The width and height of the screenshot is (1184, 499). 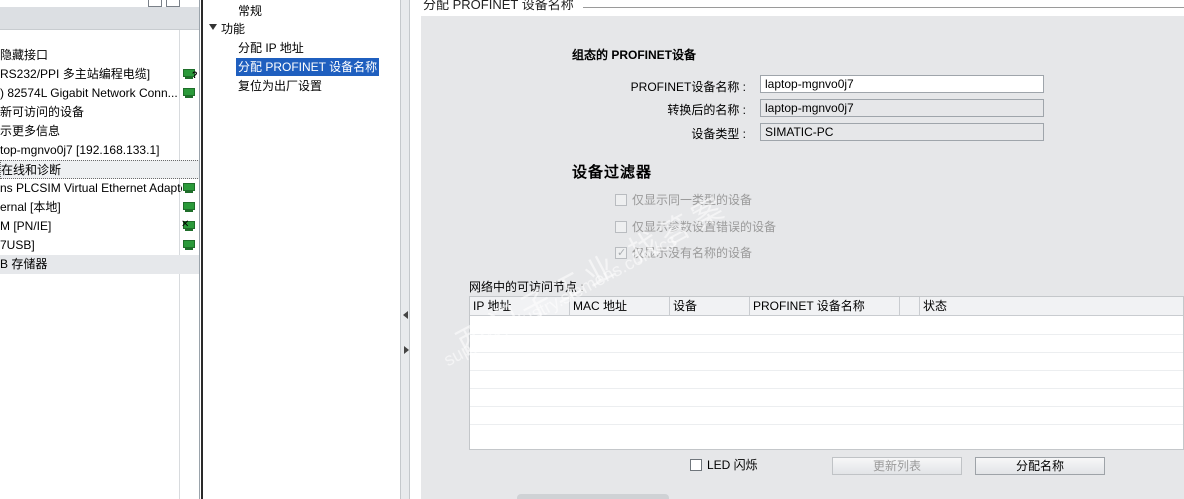 What do you see at coordinates (99, 188) in the screenshot?
I see `tree-item: ns PLCSIM Virtual Ethernet Adapter` at bounding box center [99, 188].